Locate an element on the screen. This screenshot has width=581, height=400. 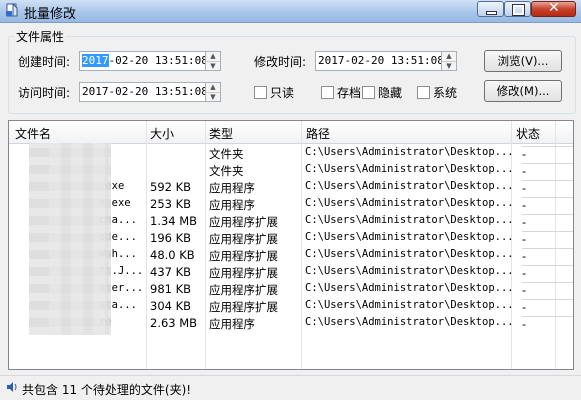
created-time-input: 2017-02-20 13:51:08 is located at coordinates (149, 61).